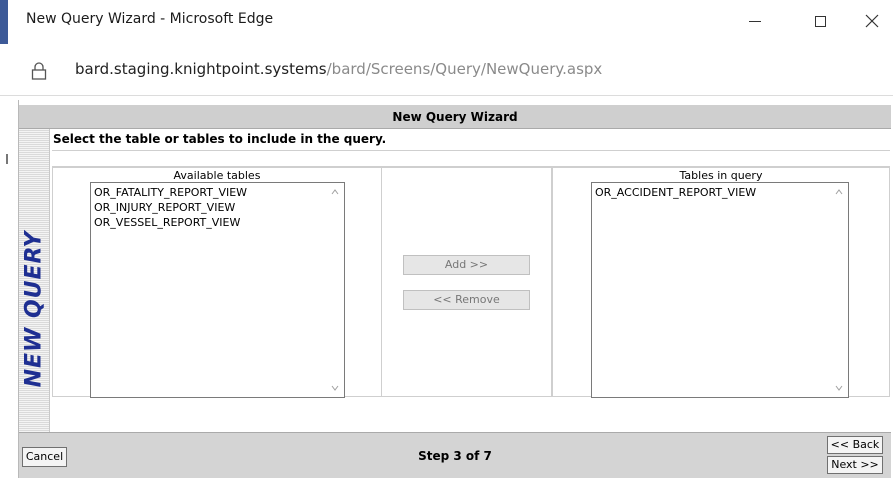  I want to click on minimize-icon, so click(755, 21).